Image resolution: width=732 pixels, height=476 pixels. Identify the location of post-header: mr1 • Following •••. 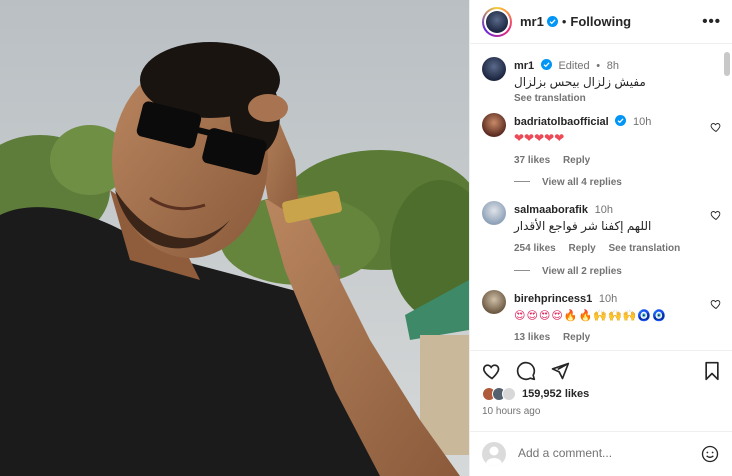
(601, 22).